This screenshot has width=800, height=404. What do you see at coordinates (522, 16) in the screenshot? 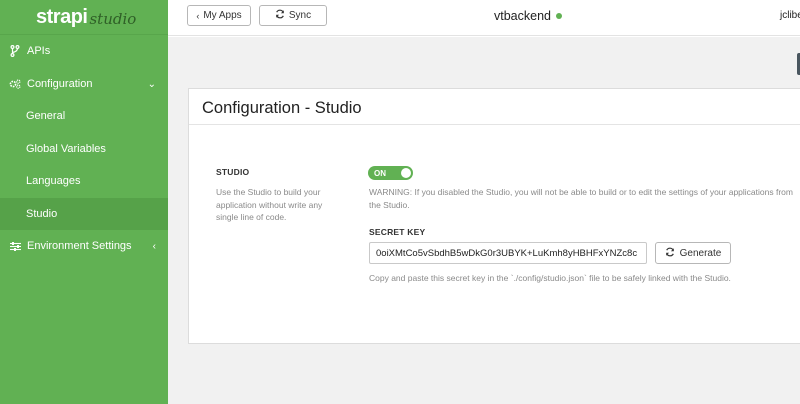
I see `app-name: vtbackend` at bounding box center [522, 16].